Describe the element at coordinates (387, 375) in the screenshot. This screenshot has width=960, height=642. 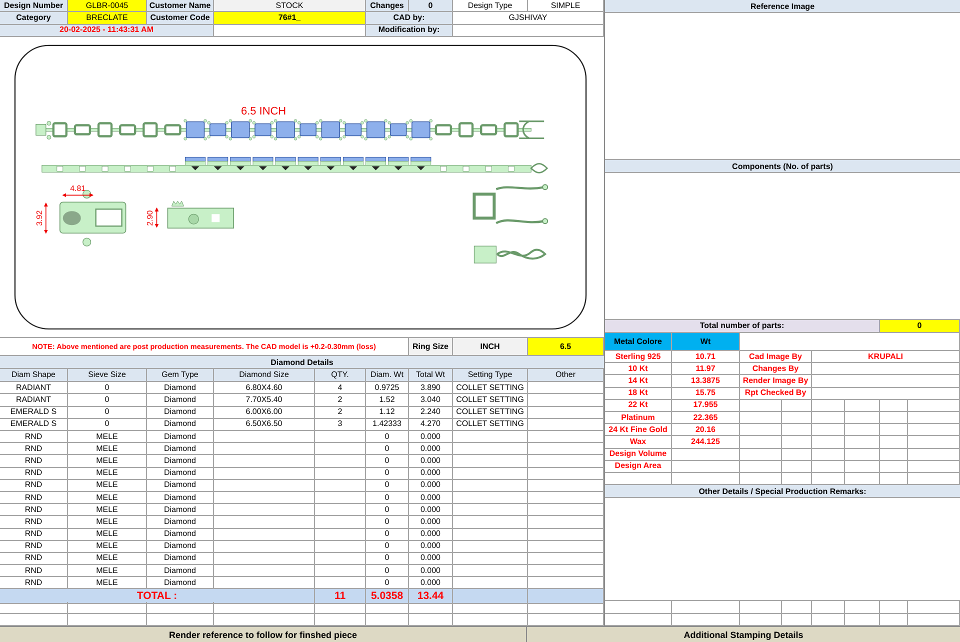
I see `column-header: Diam. Wt` at that location.